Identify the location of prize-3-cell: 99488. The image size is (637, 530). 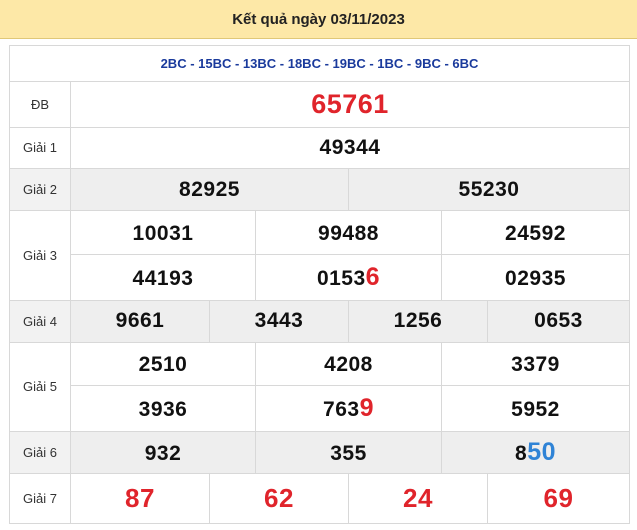
(348, 232).